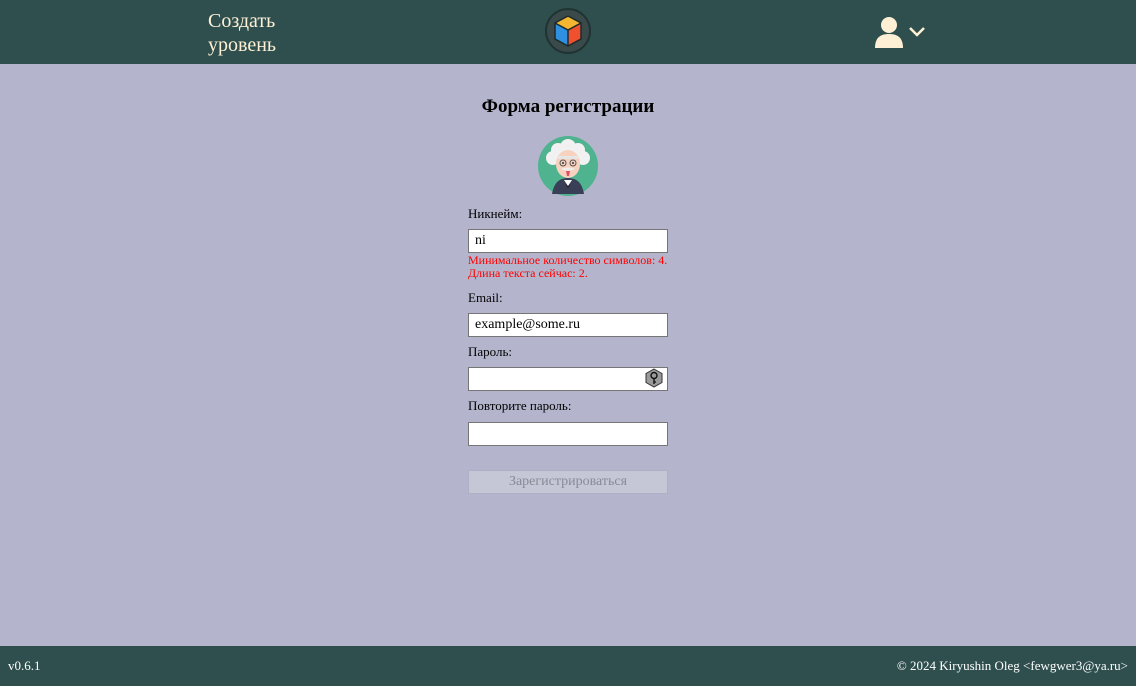 The height and width of the screenshot is (686, 1136). What do you see at coordinates (654, 378) in the screenshot?
I see `key-icon` at bounding box center [654, 378].